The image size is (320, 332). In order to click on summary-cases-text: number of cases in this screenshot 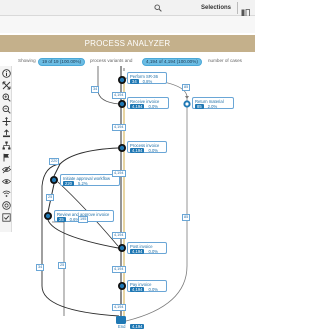, I will do `click(225, 60)`.